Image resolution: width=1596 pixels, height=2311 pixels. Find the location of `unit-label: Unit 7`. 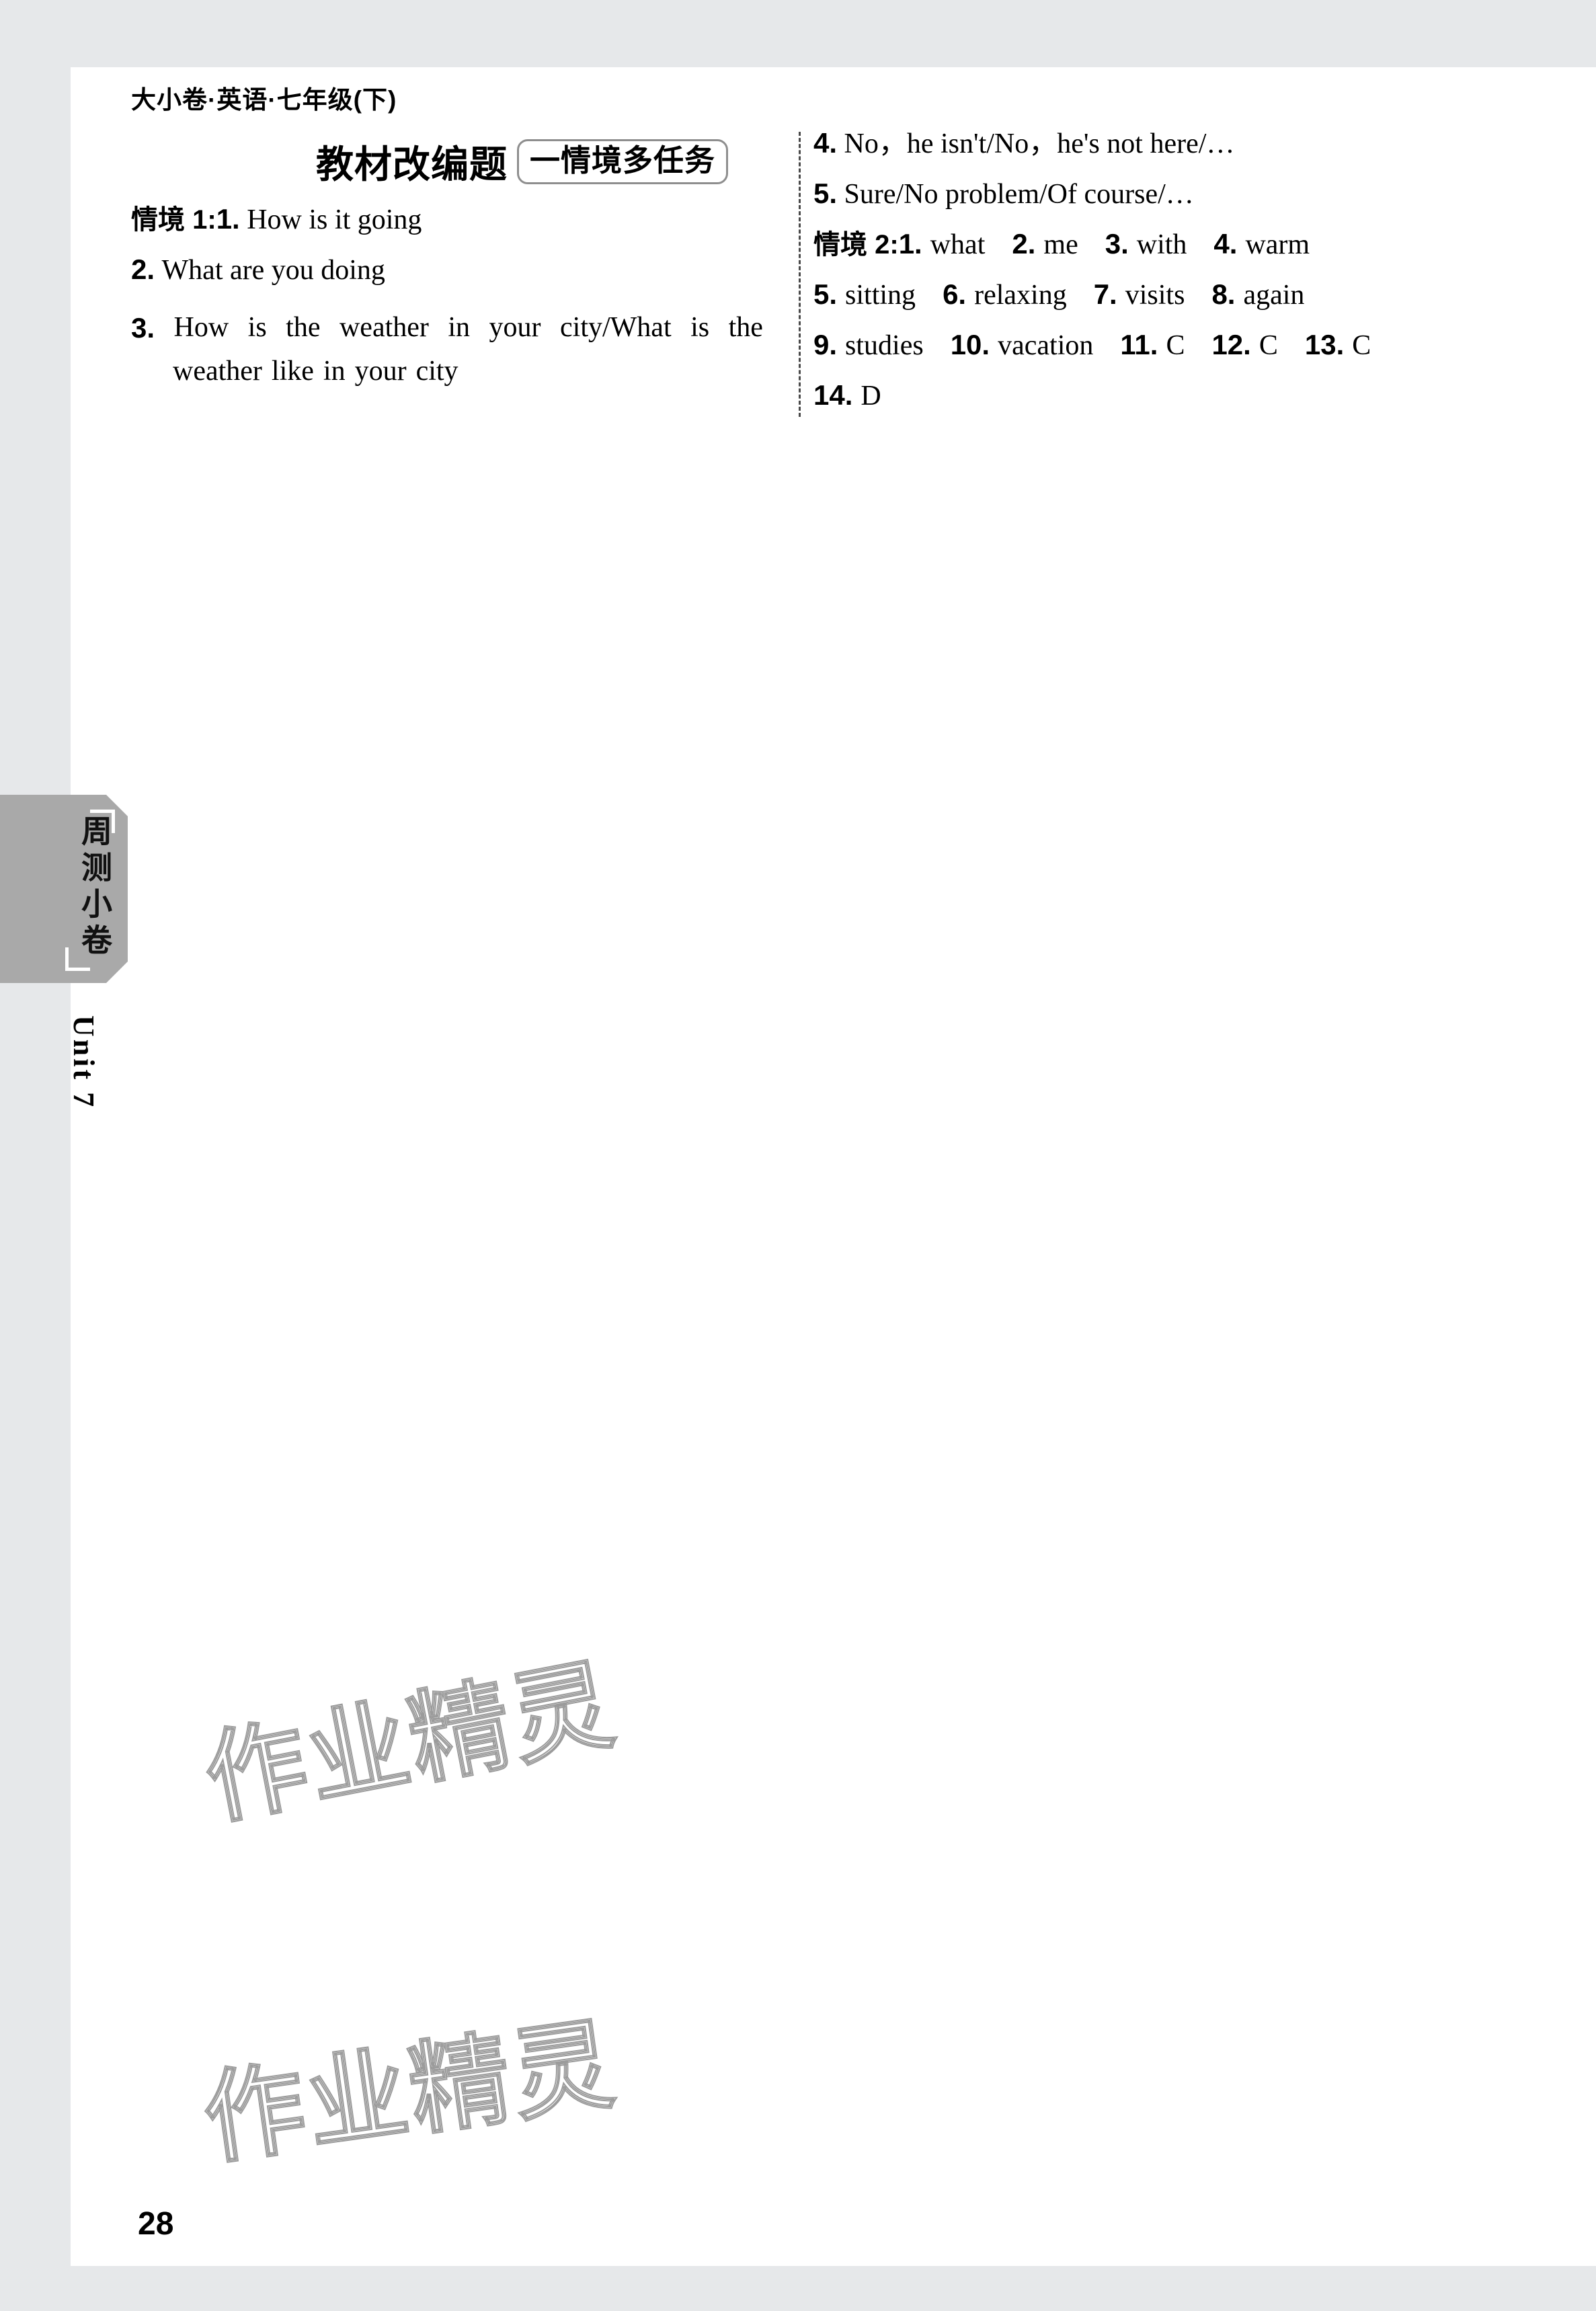

unit-label: Unit 7 is located at coordinates (83, 1062).